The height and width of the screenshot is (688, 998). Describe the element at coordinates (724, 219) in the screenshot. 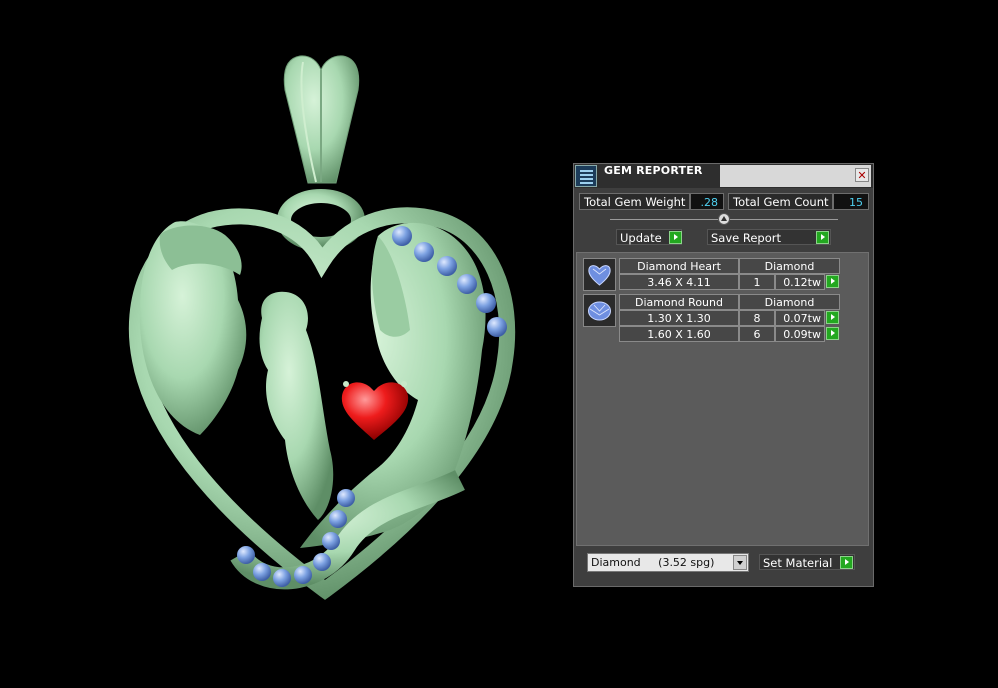

I see `collapse-toggle-icon` at that location.